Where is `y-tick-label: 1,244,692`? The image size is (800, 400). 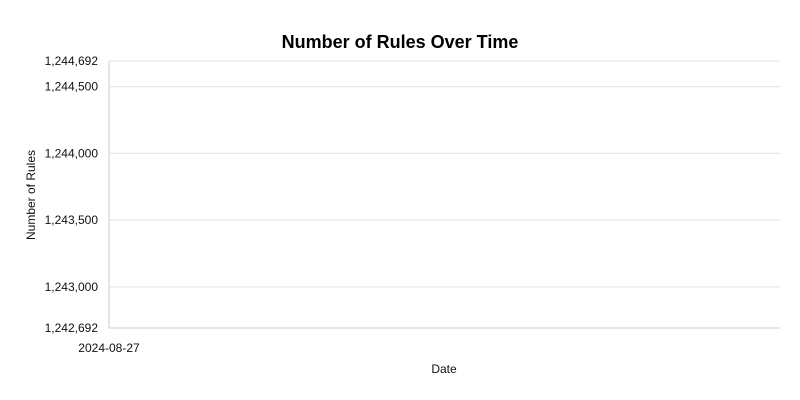
y-tick-label: 1,244,692 is located at coordinates (72, 61).